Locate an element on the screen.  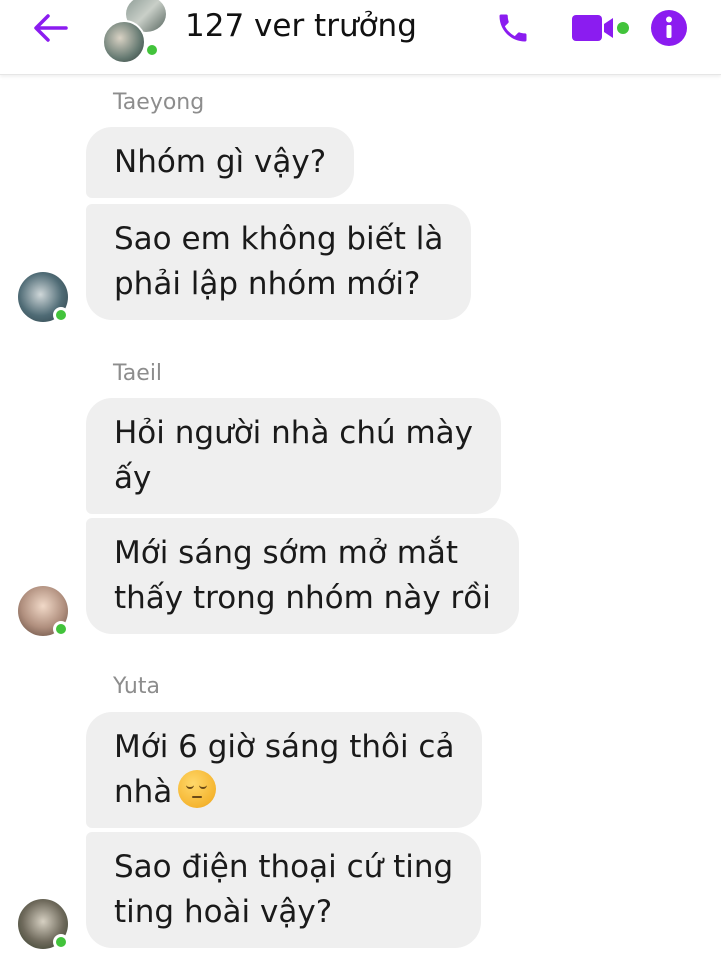
message-bubble: Sao điện thoại cứ ting ting hoài vậy? is located at coordinates (284, 890).